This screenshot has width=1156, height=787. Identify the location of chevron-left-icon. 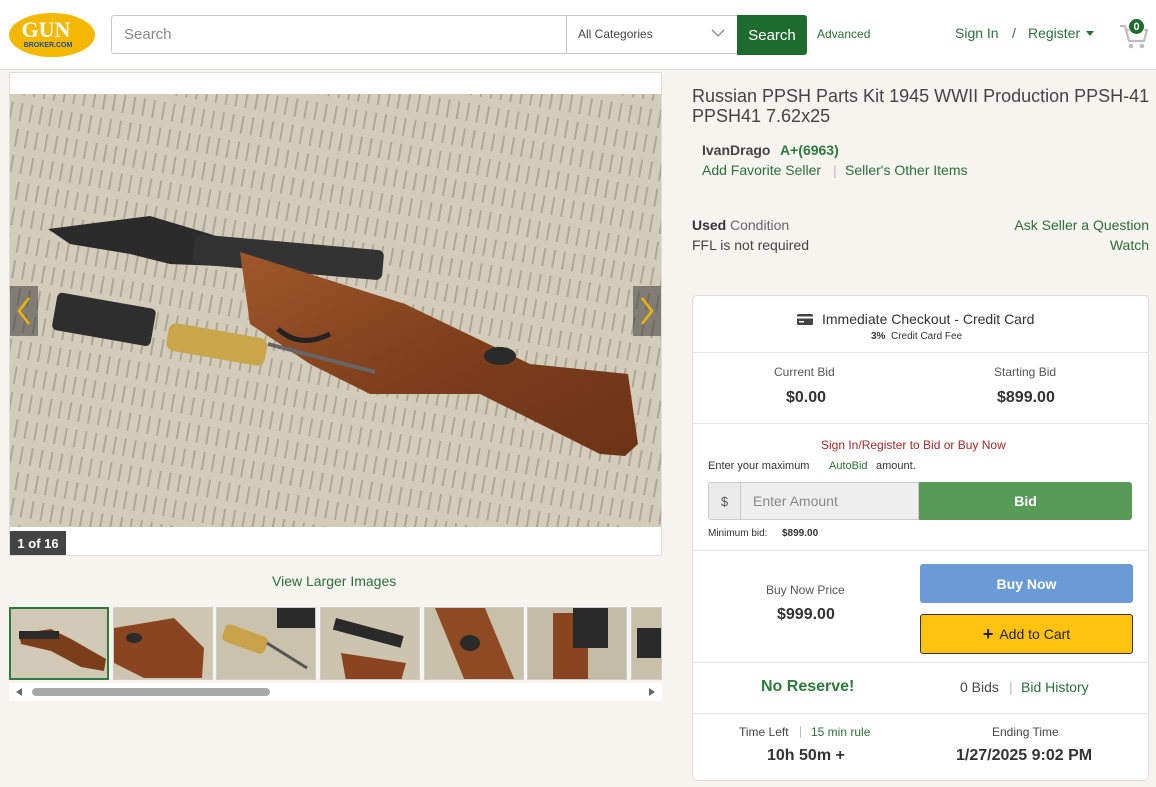
(23, 311).